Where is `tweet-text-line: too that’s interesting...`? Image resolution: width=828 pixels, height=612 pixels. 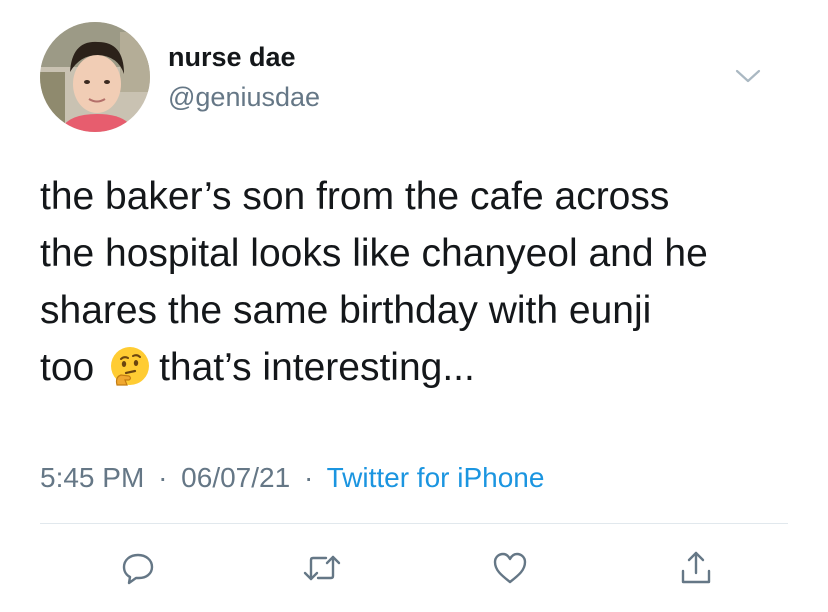
tweet-text-line: too that’s interesting... is located at coordinates (420, 367).